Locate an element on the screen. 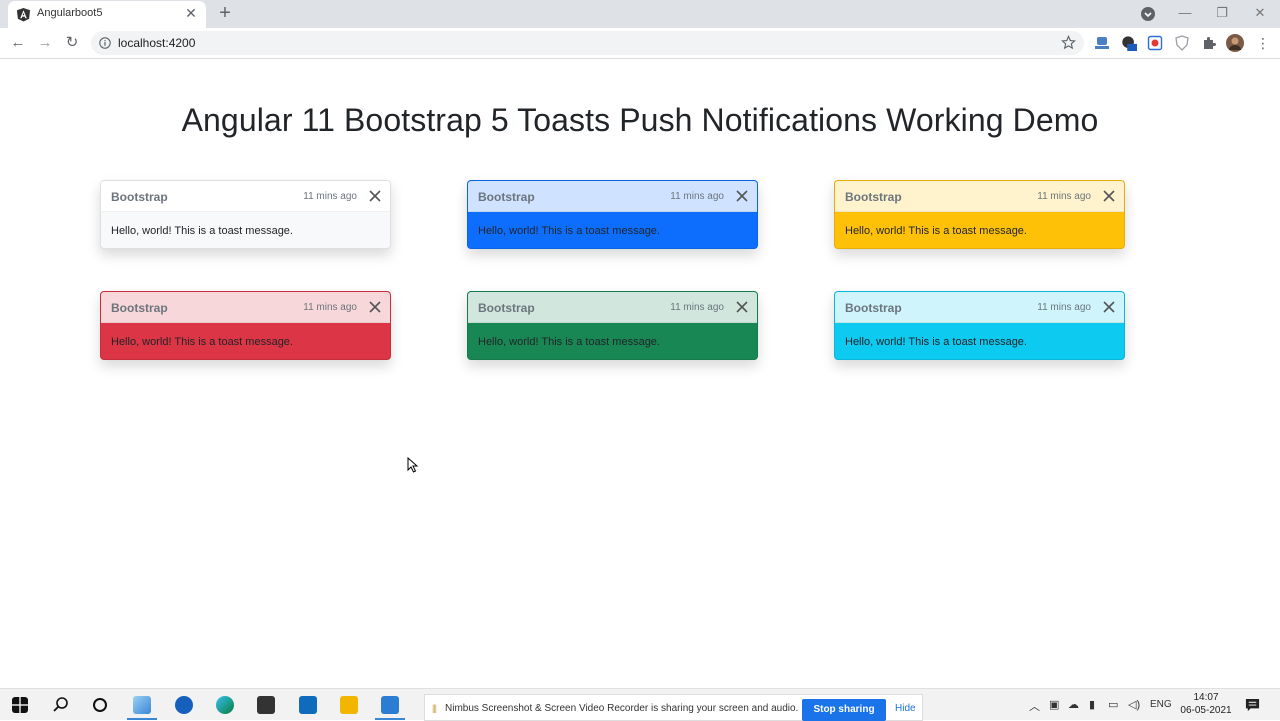 Image resolution: width=1280 pixels, height=721 pixels. cortana-icon is located at coordinates (100, 705).